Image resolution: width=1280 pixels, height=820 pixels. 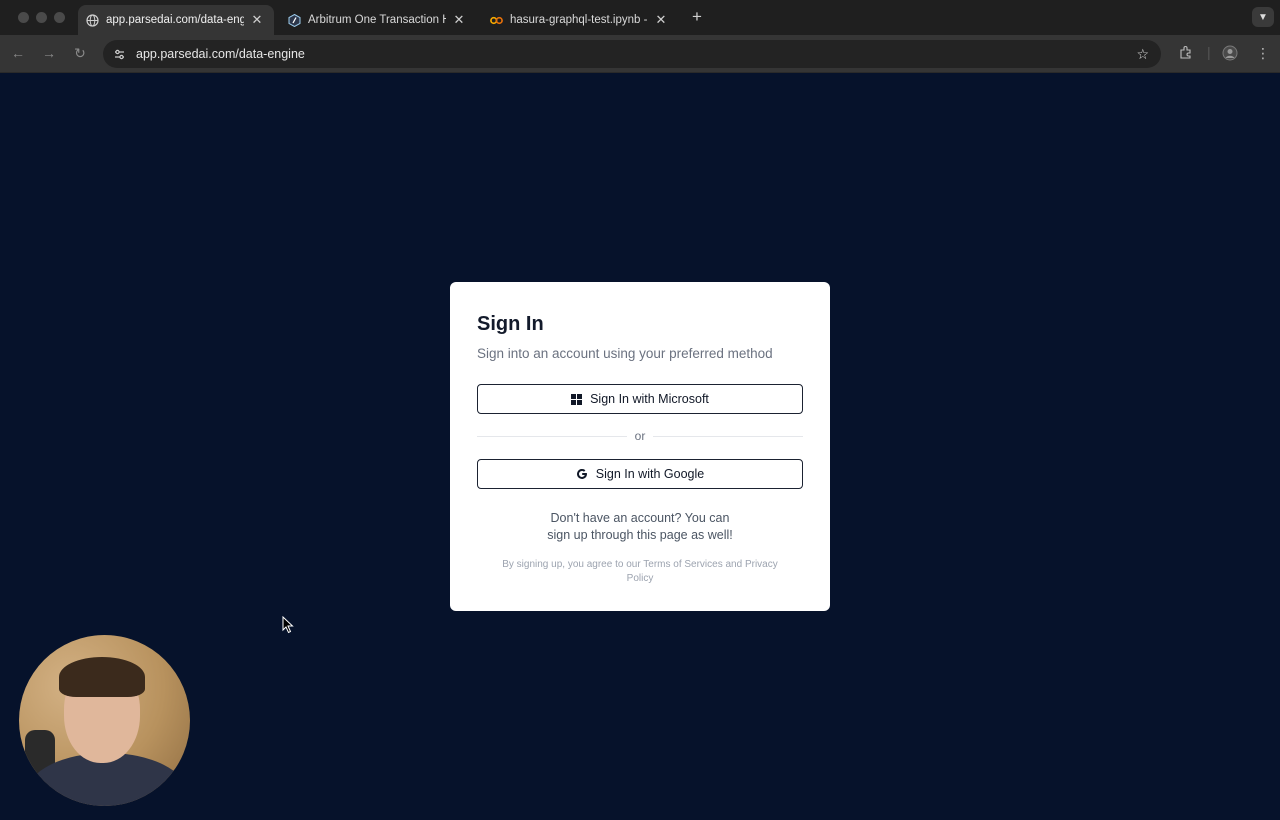 I want to click on maximize-window-button, so click(x=59, y=17).